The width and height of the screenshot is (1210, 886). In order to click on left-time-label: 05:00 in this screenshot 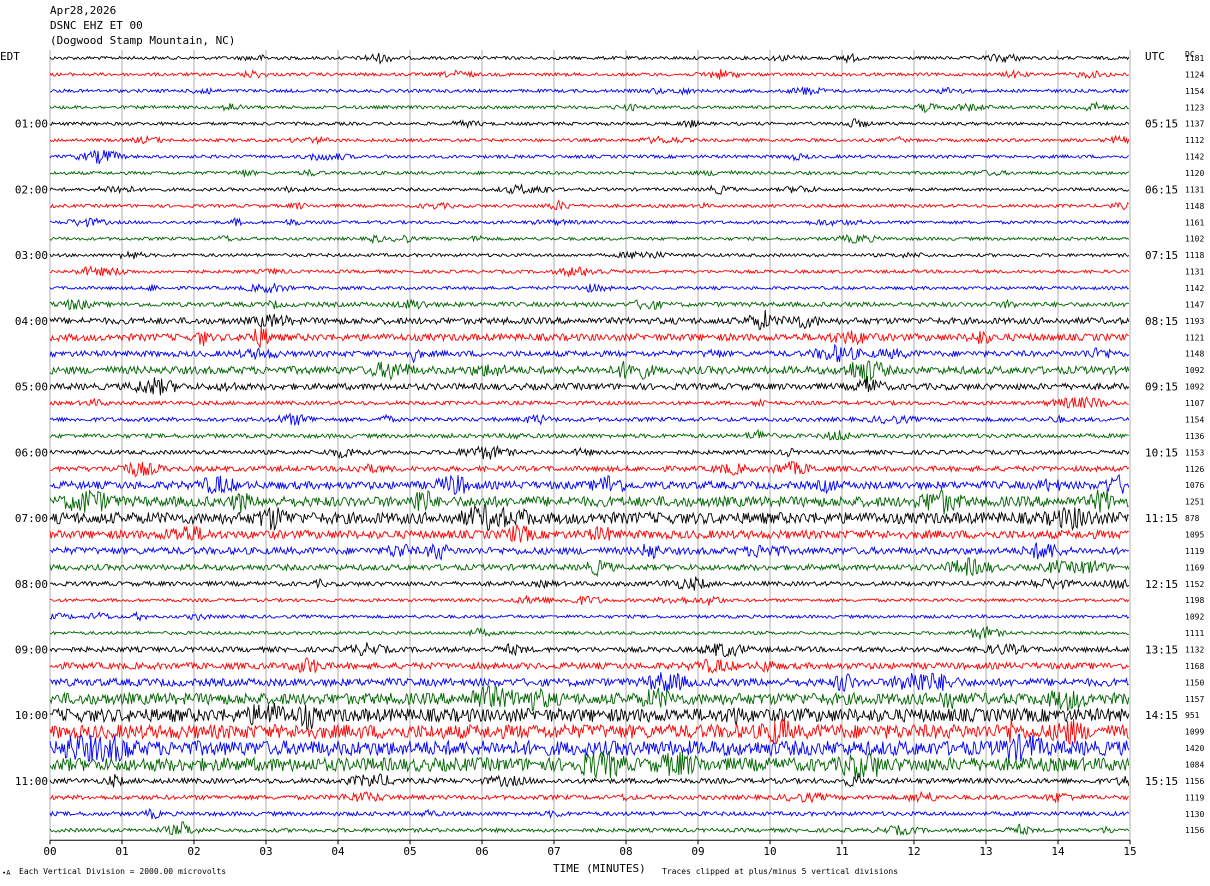, I will do `click(31, 387)`.